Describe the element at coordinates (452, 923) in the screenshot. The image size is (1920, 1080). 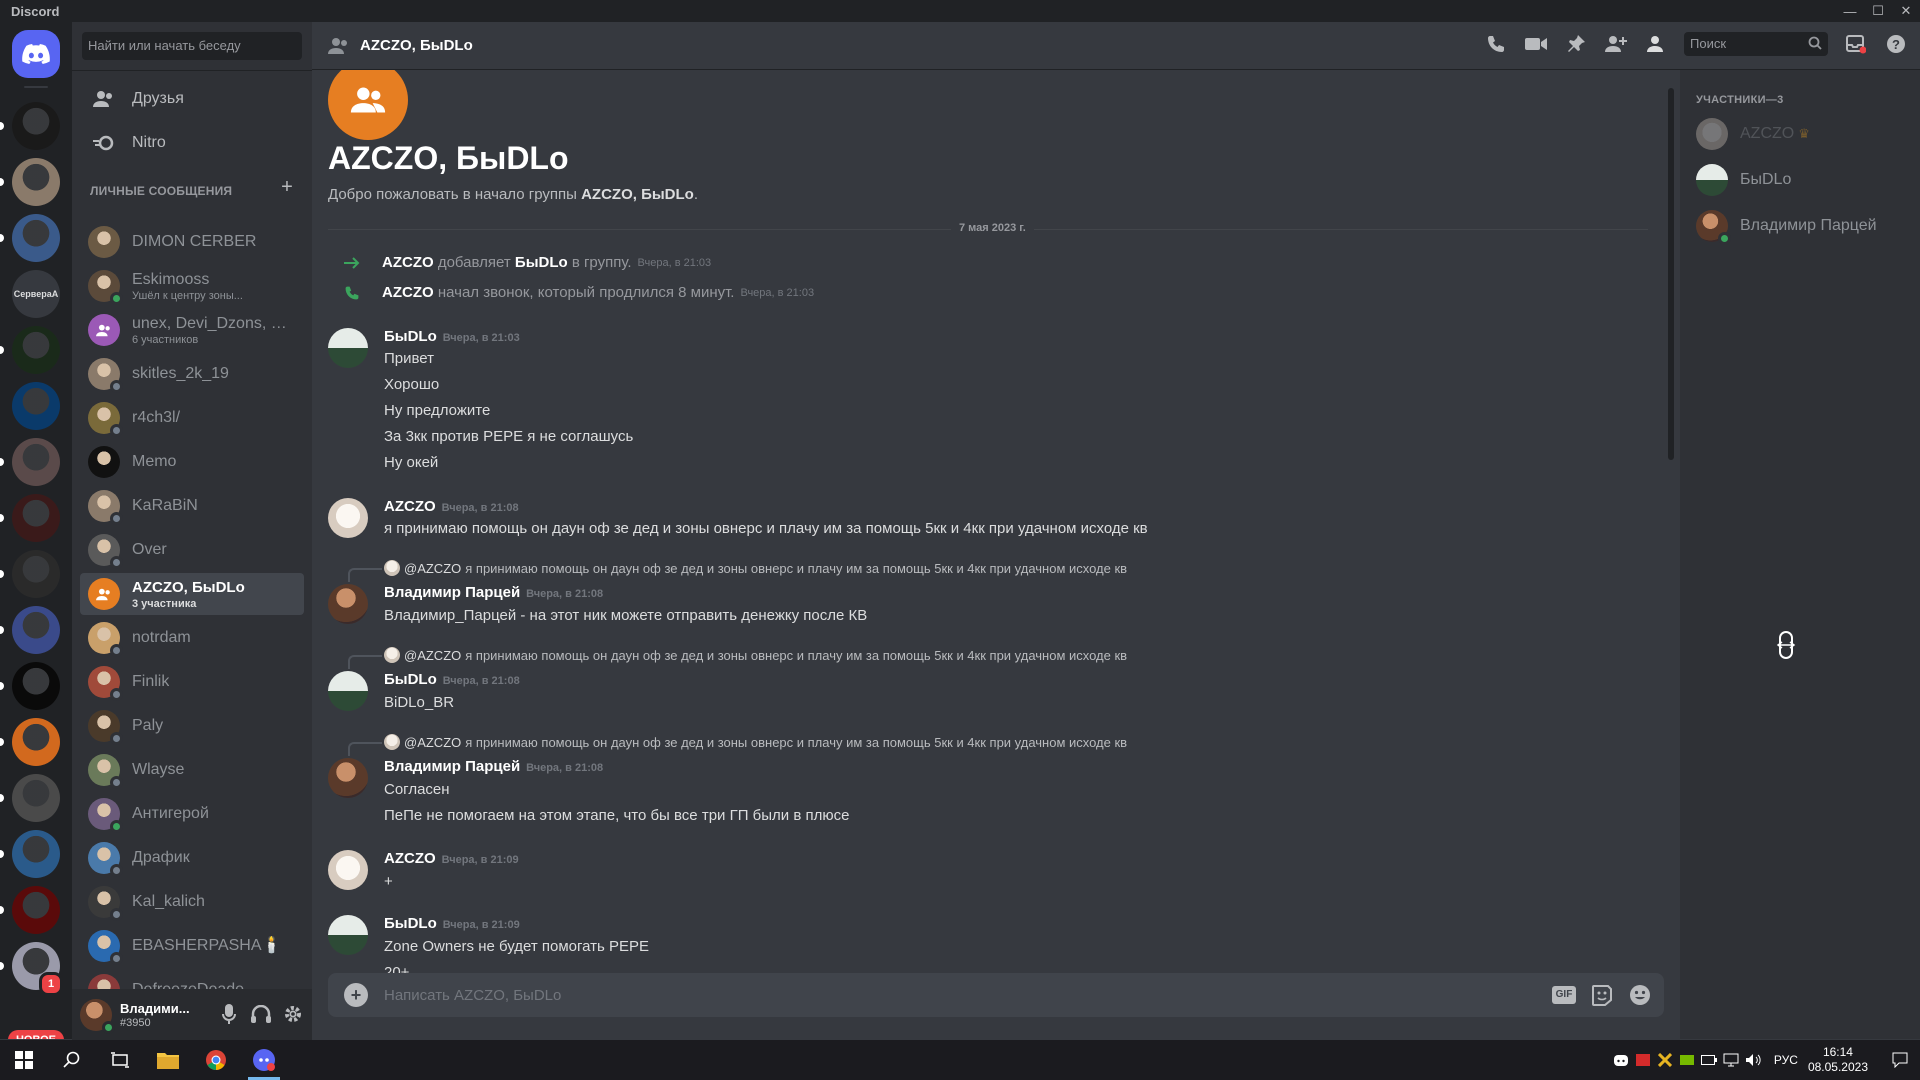
I see `message-author: БыDLo Вчера, в 21:09` at that location.